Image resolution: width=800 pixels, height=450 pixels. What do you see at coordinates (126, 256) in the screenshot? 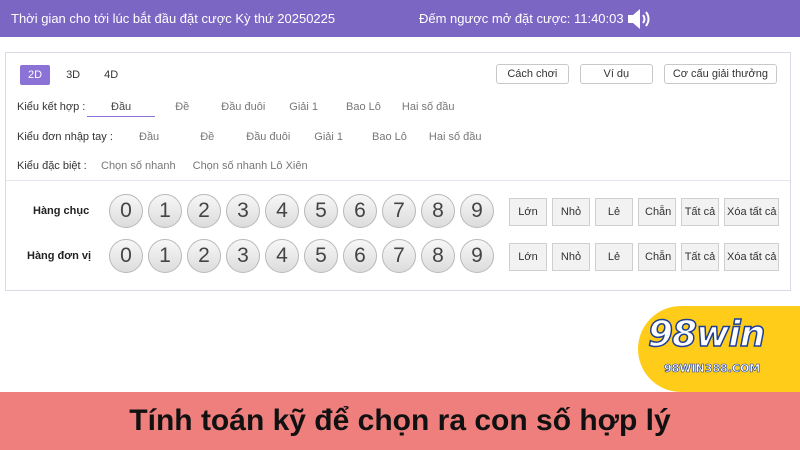
I see `units-ball-0: 0` at bounding box center [126, 256].